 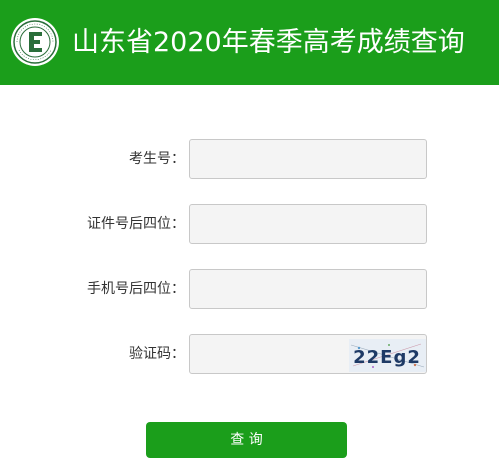 What do you see at coordinates (308, 159) in the screenshot?
I see `exam-number-input` at bounding box center [308, 159].